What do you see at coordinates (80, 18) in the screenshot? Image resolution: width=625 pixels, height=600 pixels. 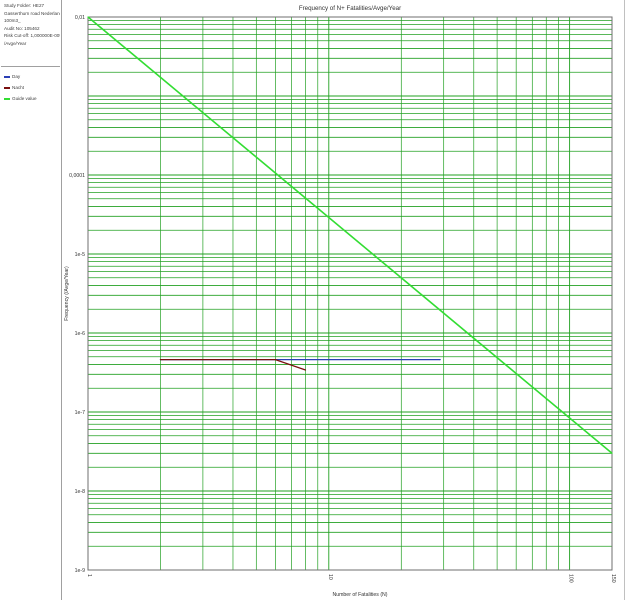 I see `y-tick-label: 0,01` at bounding box center [80, 18].